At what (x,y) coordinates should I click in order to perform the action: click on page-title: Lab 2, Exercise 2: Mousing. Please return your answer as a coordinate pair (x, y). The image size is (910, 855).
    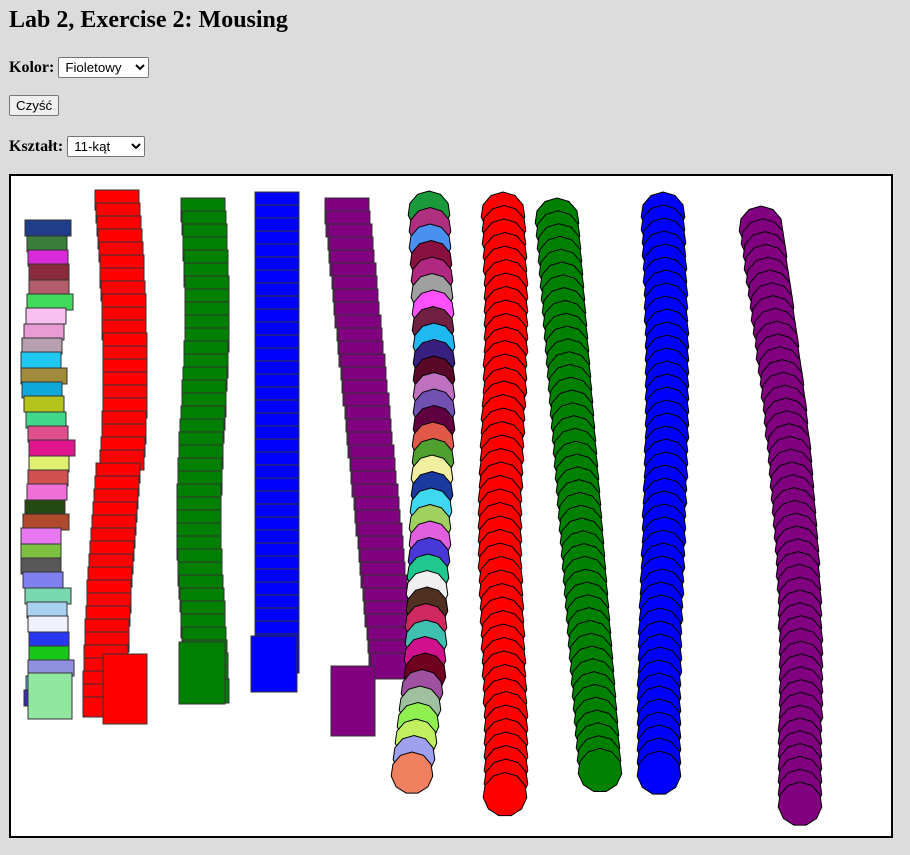
    Looking at the image, I should click on (148, 20).